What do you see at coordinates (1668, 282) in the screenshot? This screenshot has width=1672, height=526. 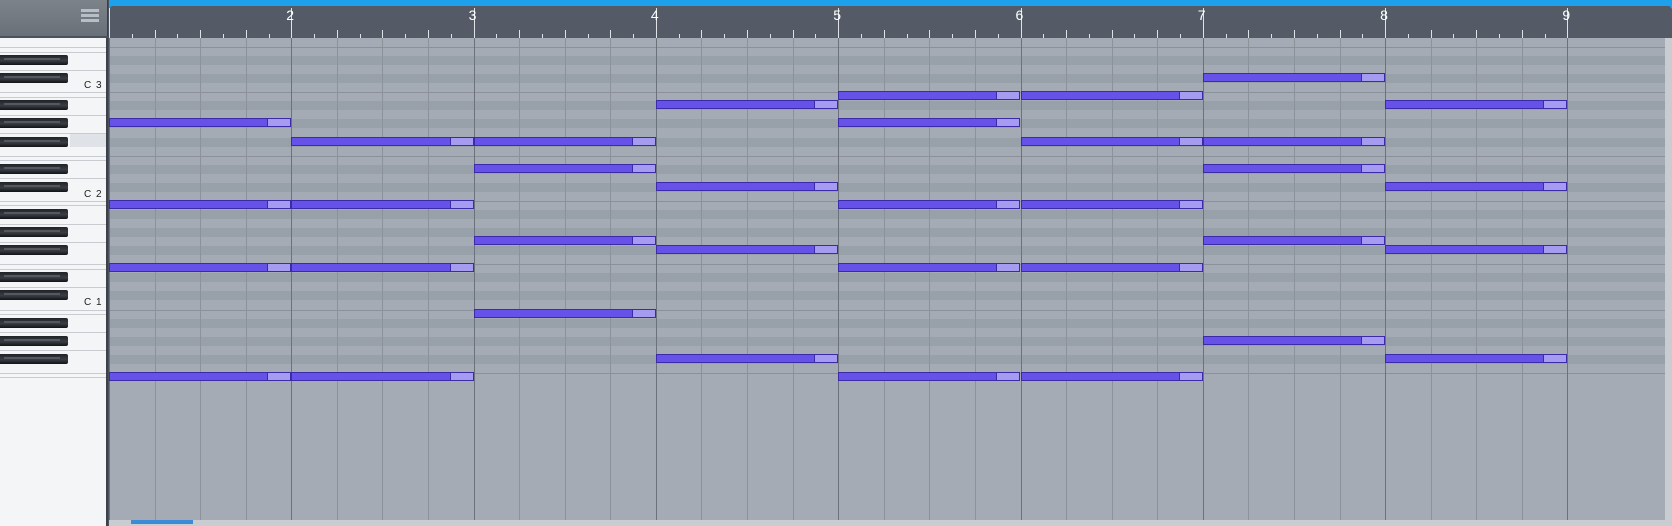 I see `vertical-scrollbar` at bounding box center [1668, 282].